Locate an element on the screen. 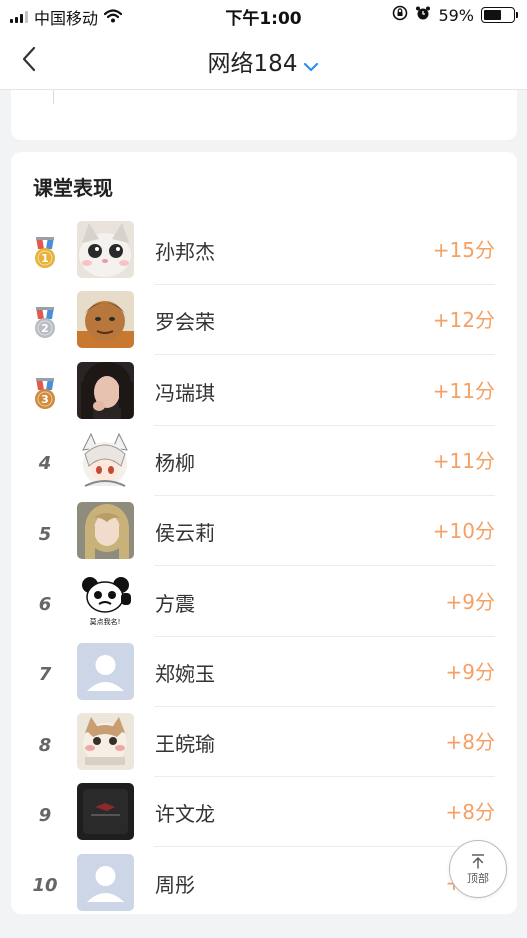 This screenshot has height=938, width=527. page-title: 网络184 is located at coordinates (252, 64).